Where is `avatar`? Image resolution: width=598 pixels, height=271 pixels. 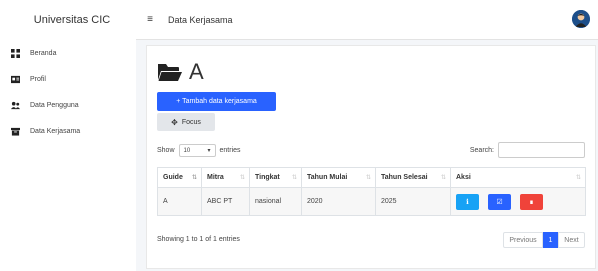 avatar is located at coordinates (581, 19).